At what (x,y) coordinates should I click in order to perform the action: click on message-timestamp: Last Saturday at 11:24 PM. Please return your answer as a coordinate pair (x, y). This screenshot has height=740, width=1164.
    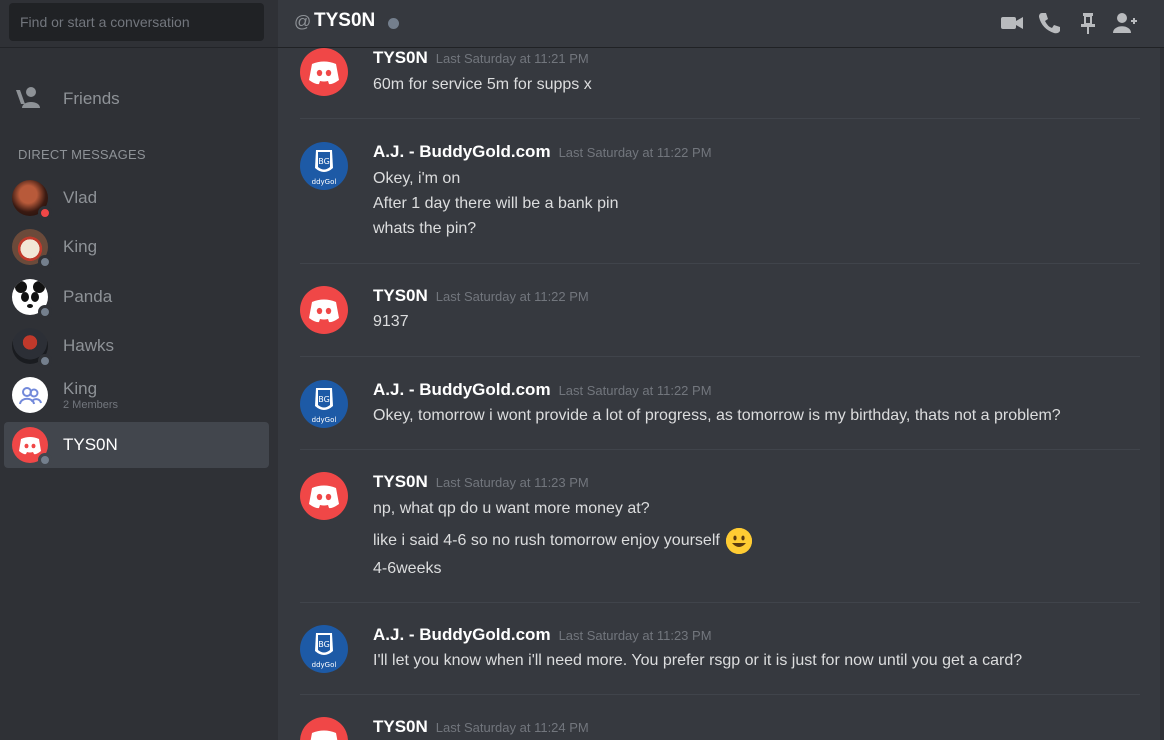
    Looking at the image, I should click on (512, 727).